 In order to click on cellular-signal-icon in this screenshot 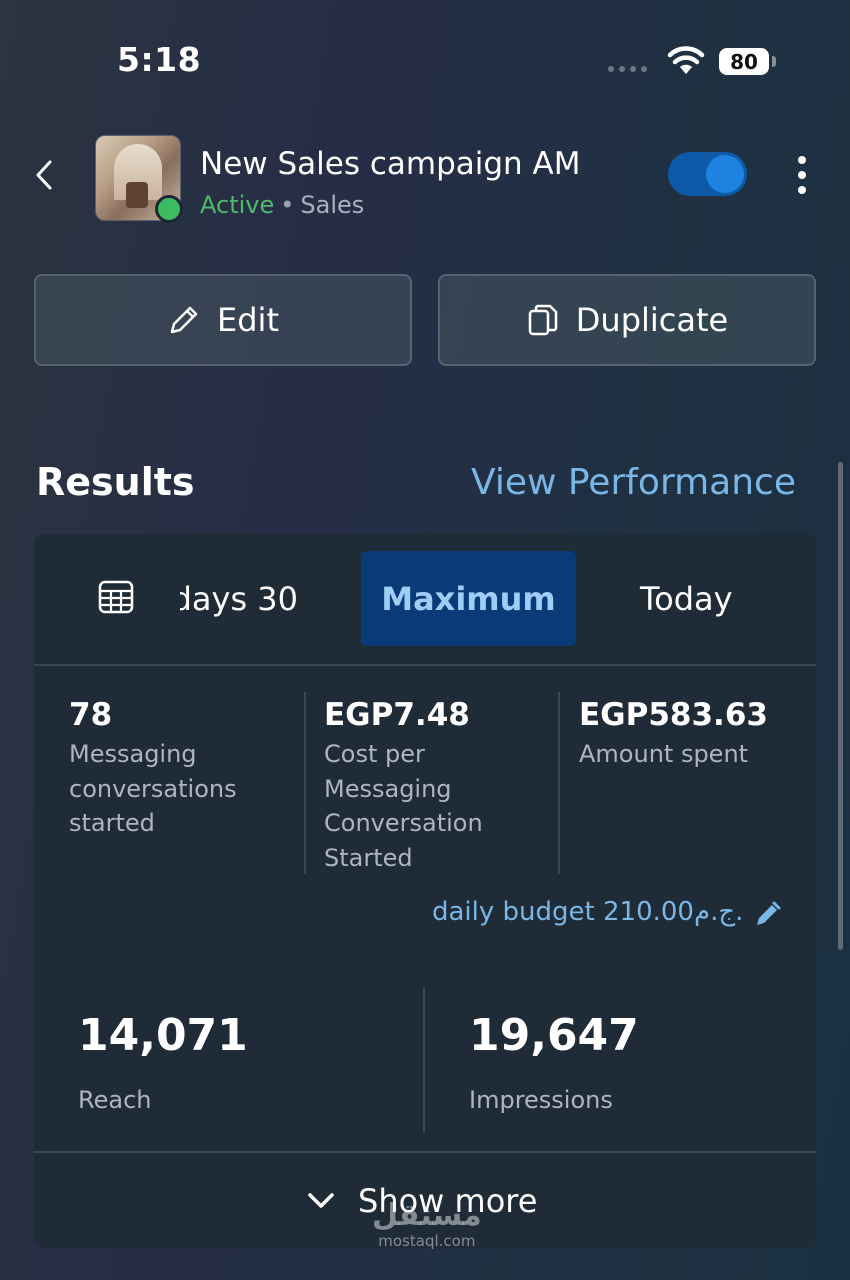, I will do `click(627, 69)`.